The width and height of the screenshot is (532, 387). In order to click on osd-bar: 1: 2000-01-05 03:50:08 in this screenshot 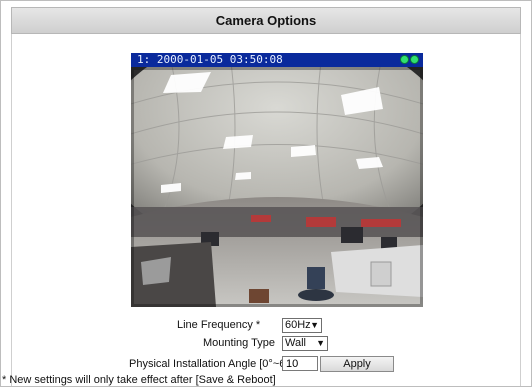, I will do `click(277, 60)`.